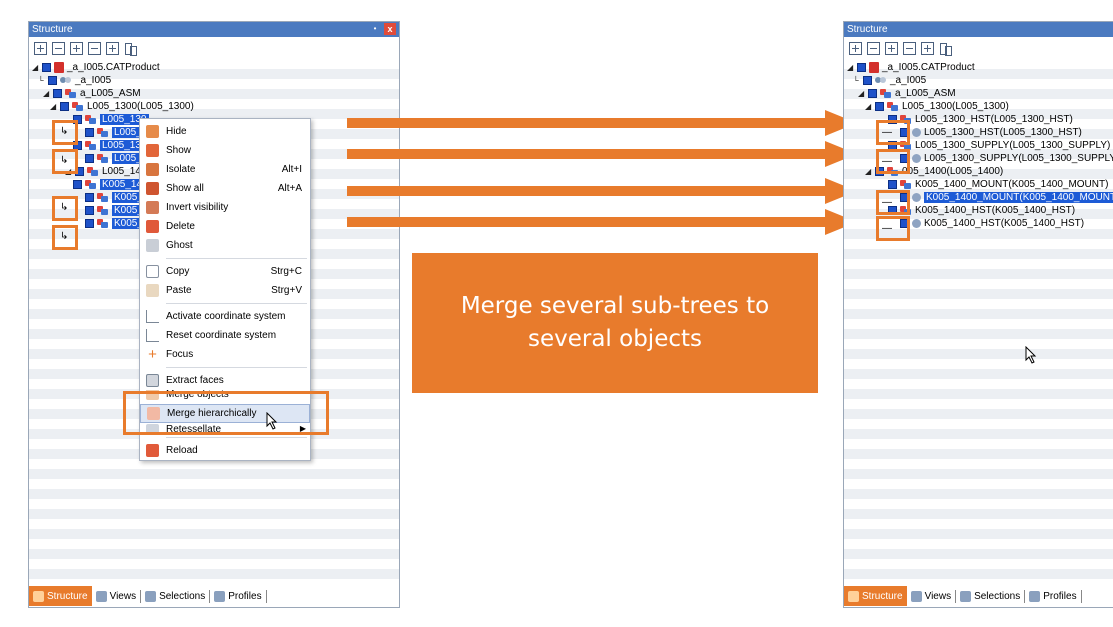 The height and width of the screenshot is (627, 1113). I want to click on branch-icon: └, so click(856, 80).